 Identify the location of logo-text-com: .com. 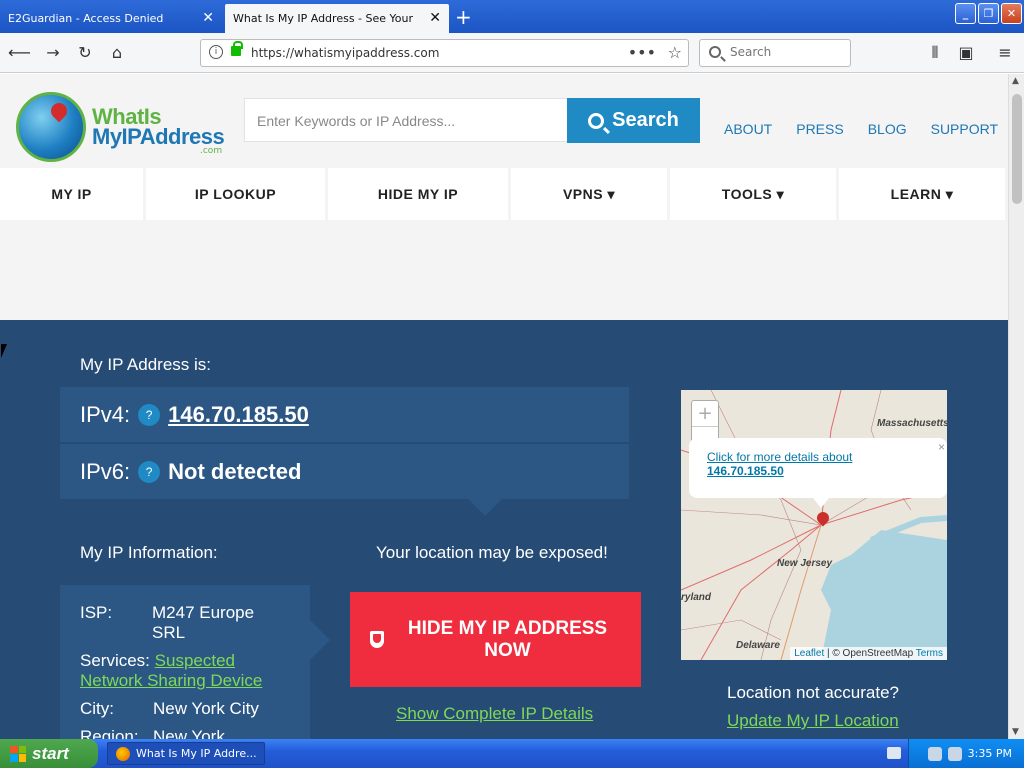
(211, 151).